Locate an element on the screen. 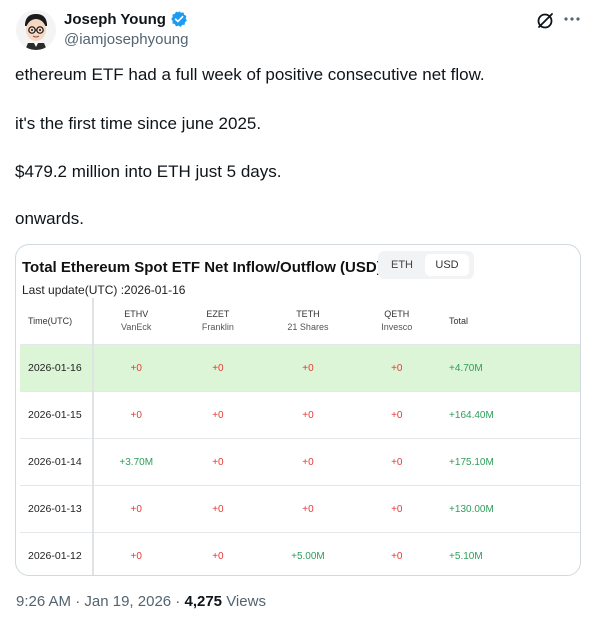  cell-date: 2026-01-12 is located at coordinates (57, 553).